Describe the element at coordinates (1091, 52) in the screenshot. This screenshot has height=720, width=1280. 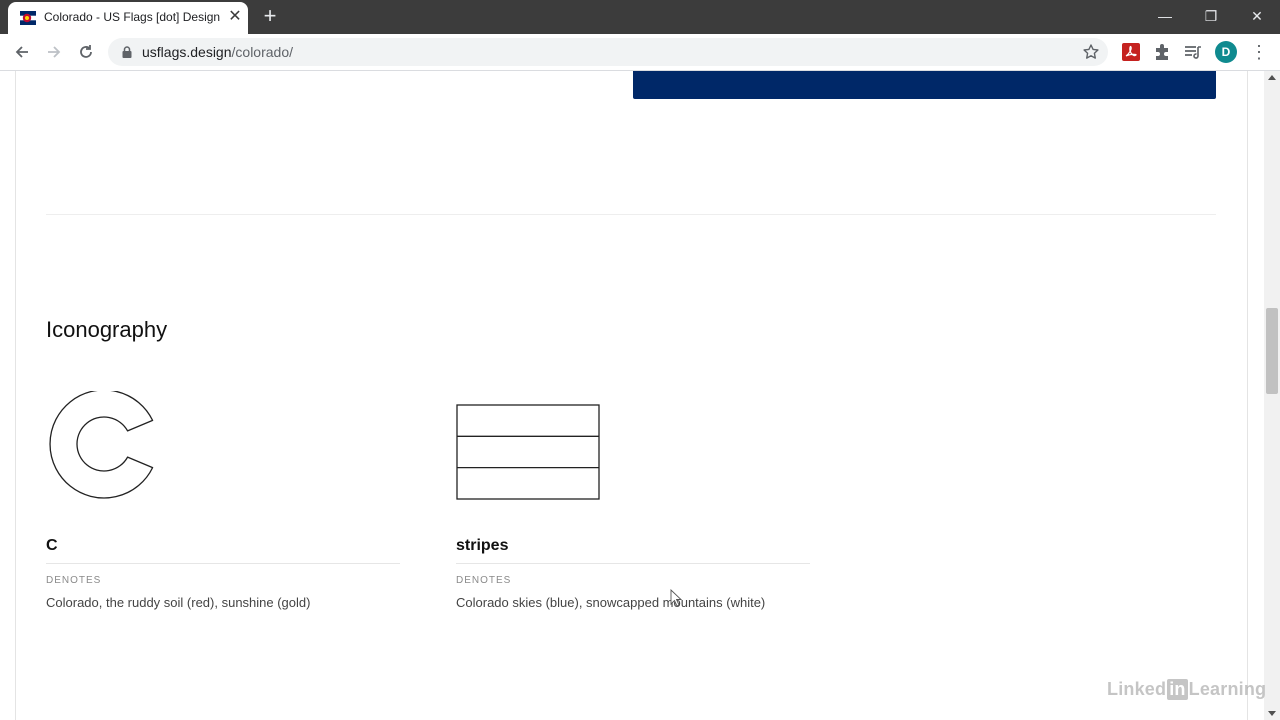
I see `bookmark-star-icon` at that location.